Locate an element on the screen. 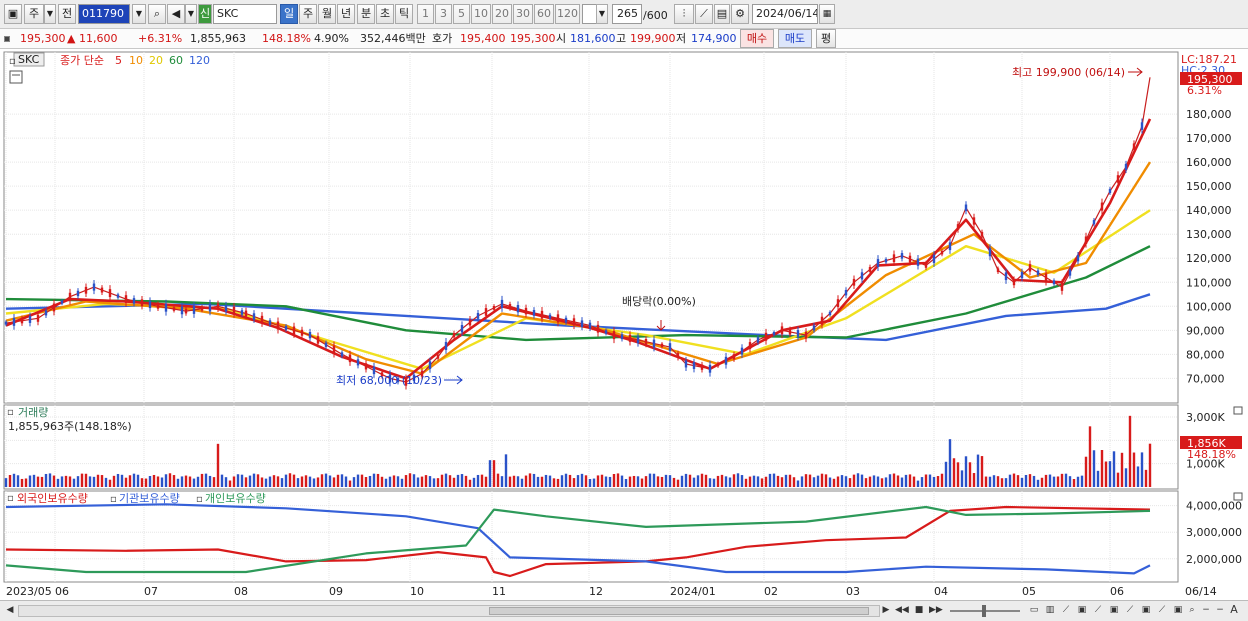 The height and width of the screenshot is (621, 1248). count-30-button: 30 is located at coordinates (523, 14).